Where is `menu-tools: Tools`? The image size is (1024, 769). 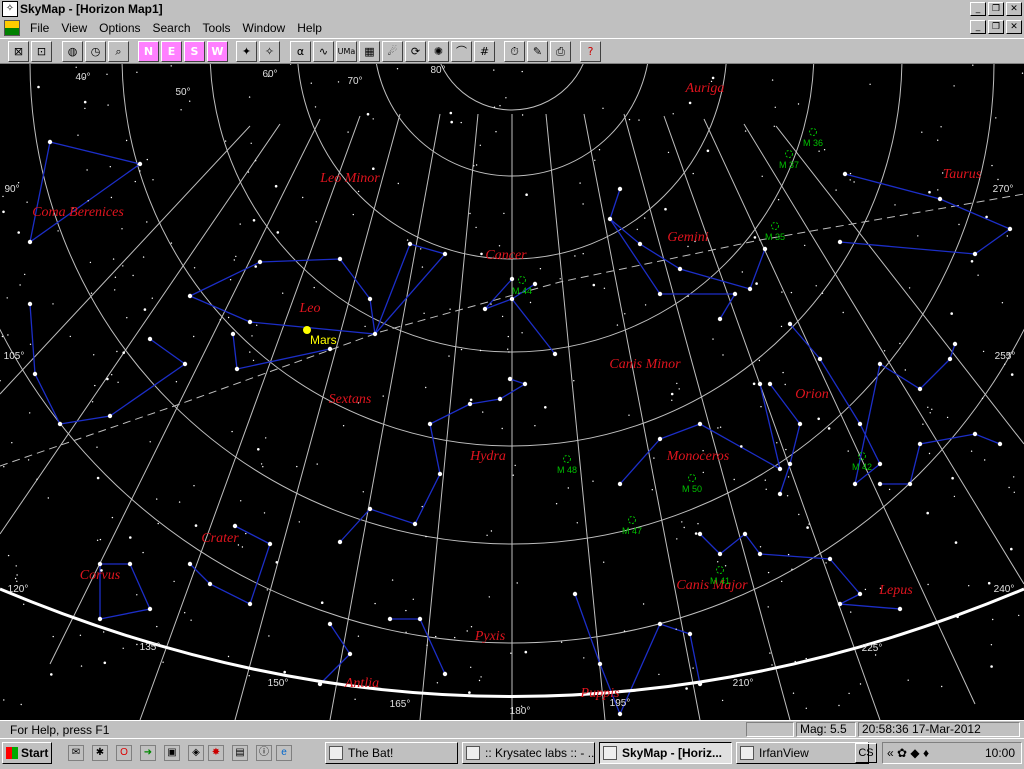 menu-tools: Tools is located at coordinates (217, 28).